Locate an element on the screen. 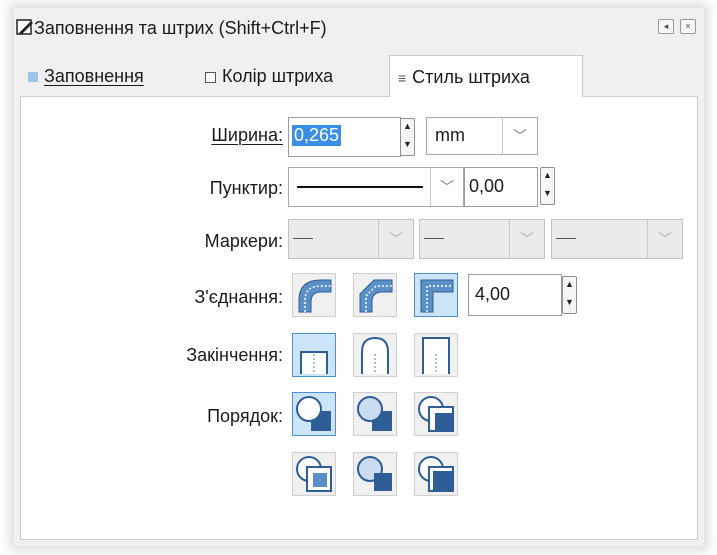 The height and width of the screenshot is (555, 717). paint-order-5-icon is located at coordinates (374, 473).